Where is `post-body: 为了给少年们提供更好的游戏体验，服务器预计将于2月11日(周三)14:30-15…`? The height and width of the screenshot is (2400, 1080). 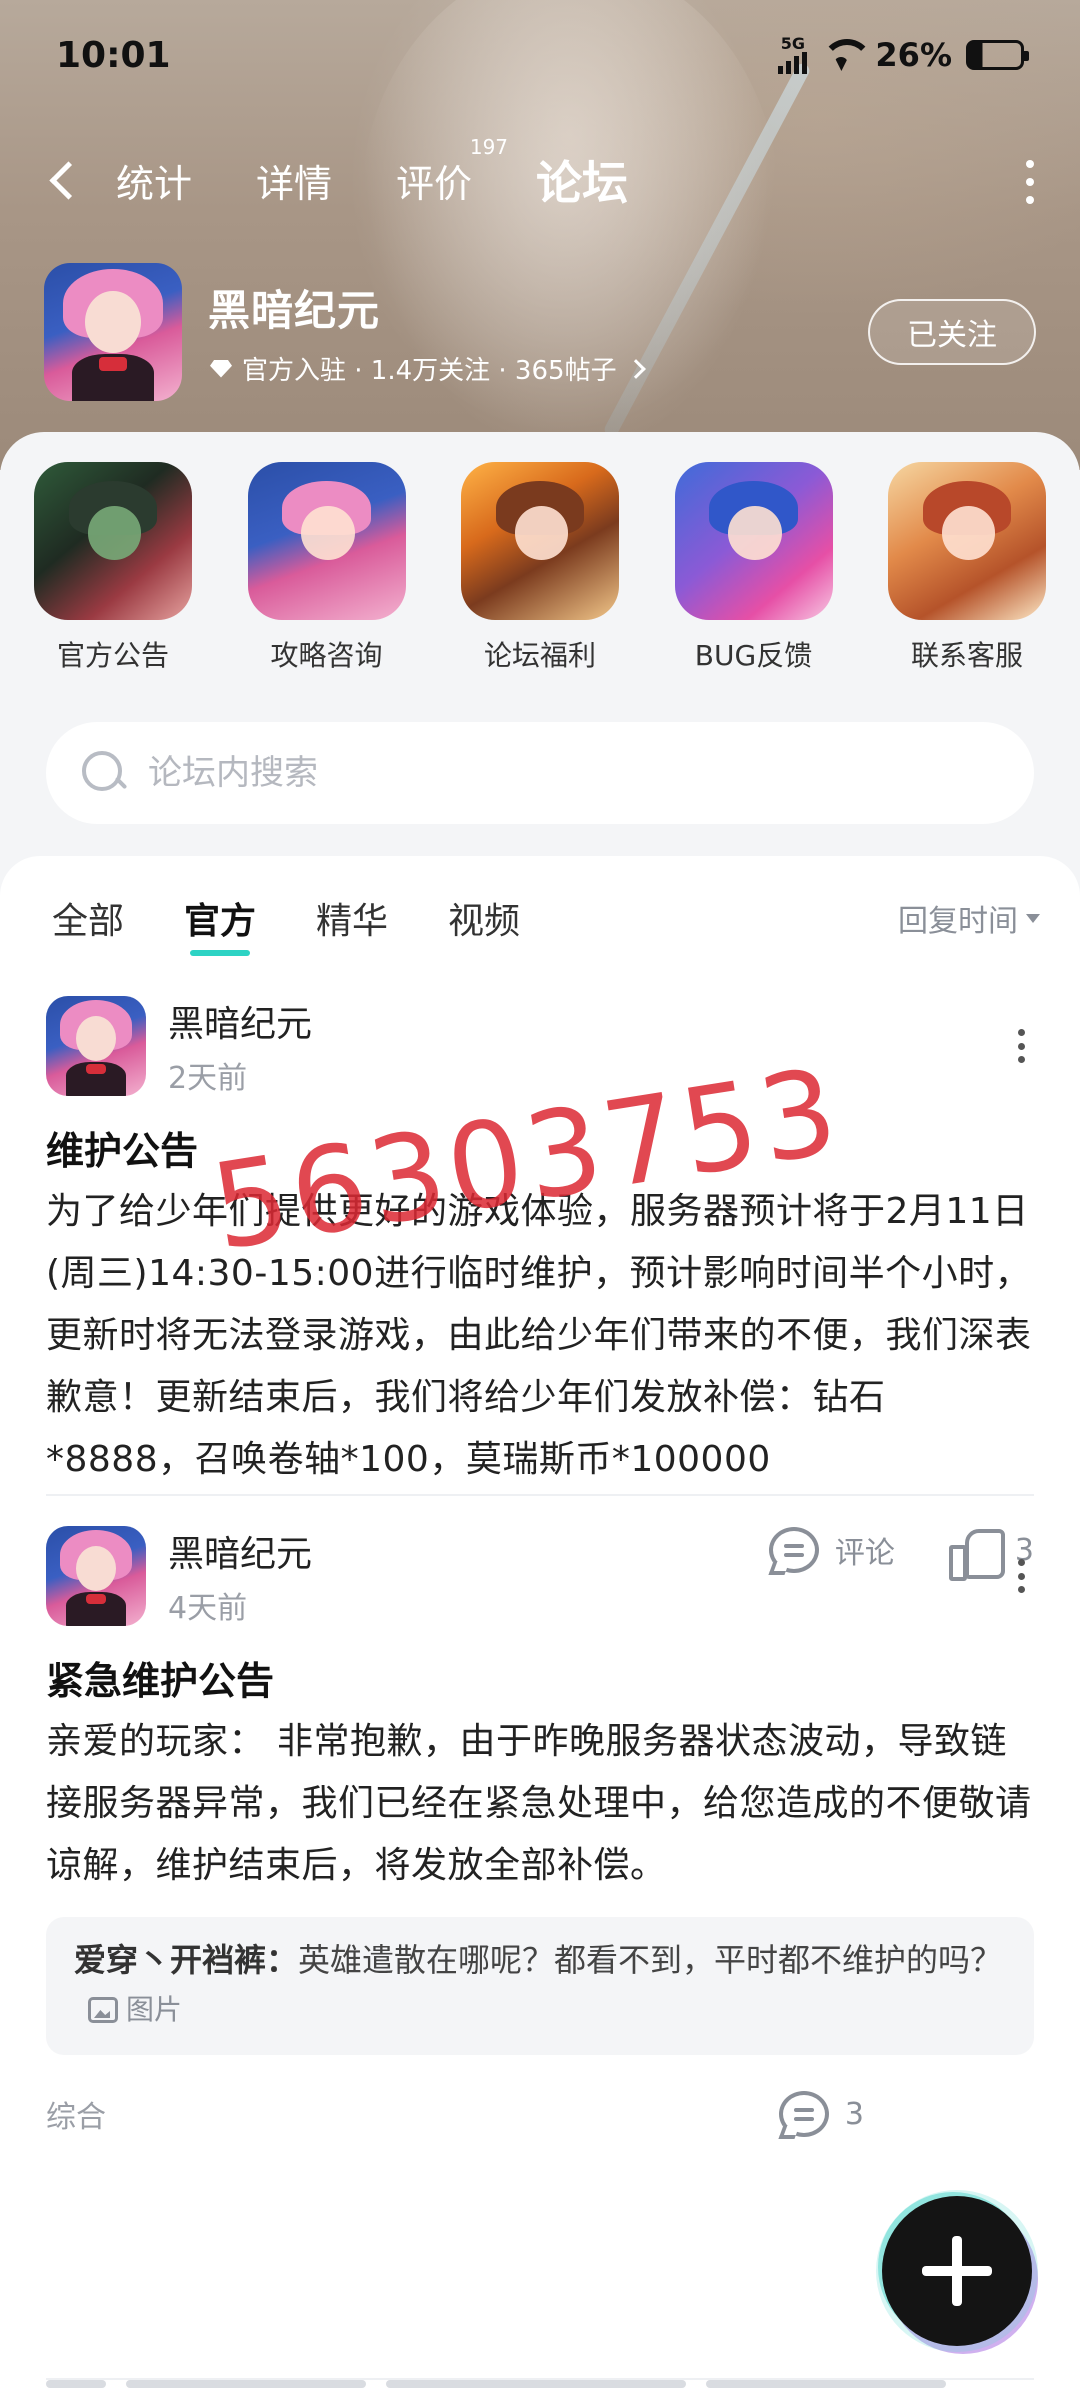
post-body: 为了给少年们提供更好的游戏体验，服务器预计将于2月11日(周三)14:30-15… is located at coordinates (539, 1335).